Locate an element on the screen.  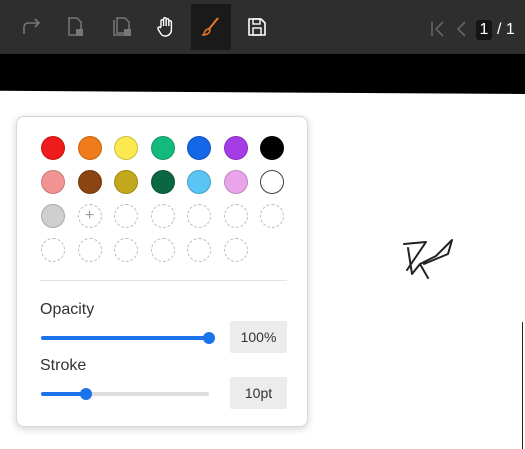
redo-icon is located at coordinates (32, 26).